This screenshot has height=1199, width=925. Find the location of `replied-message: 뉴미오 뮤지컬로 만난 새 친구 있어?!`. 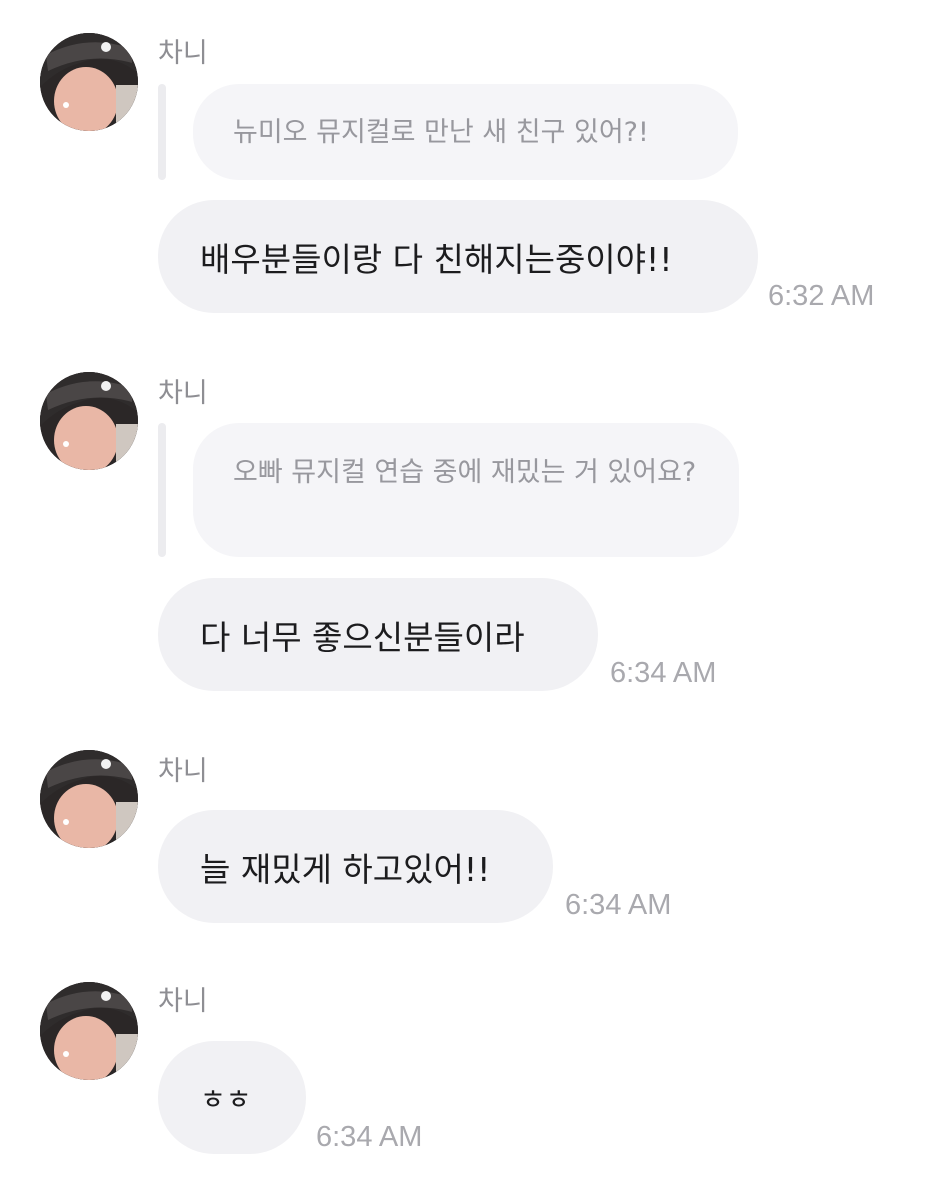

replied-message: 뉴미오 뮤지컬로 만난 새 친구 있어?! is located at coordinates (465, 132).